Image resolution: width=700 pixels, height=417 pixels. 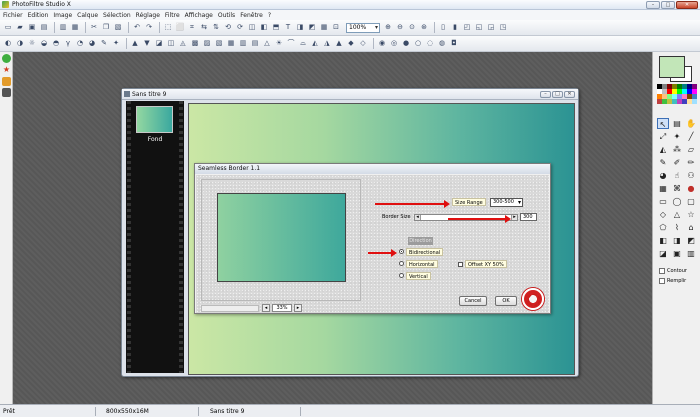 What do you see at coordinates (677, 123) in the screenshot?
I see `layer-manager-icon: ▤` at bounding box center [677, 123].